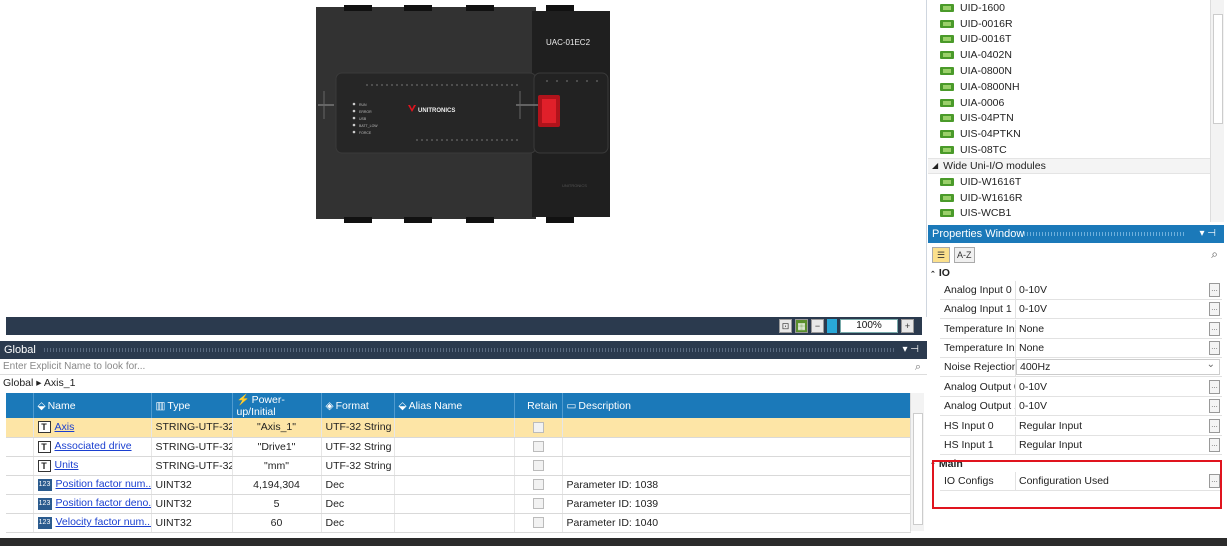 This screenshot has height=546, width=1227. What do you see at coordinates (736, 405) in the screenshot?
I see `column-header-description: ▭ Description` at bounding box center [736, 405].